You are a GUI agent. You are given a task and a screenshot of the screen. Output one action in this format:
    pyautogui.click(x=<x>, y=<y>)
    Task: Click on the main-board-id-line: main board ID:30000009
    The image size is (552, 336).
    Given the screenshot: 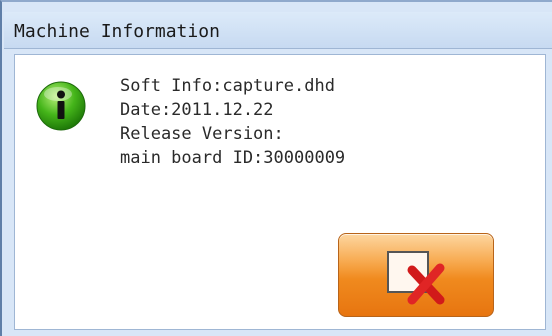 What is the action you would take?
    pyautogui.click(x=233, y=158)
    